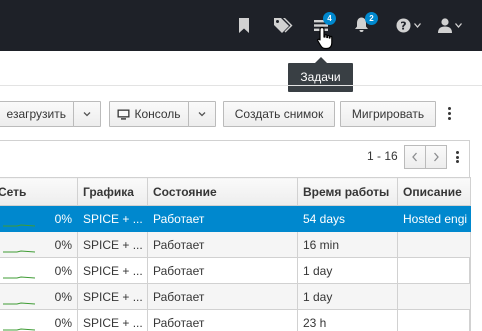  Describe the element at coordinates (434, 218) in the screenshot. I see `description-cell: Hosted engi` at that location.